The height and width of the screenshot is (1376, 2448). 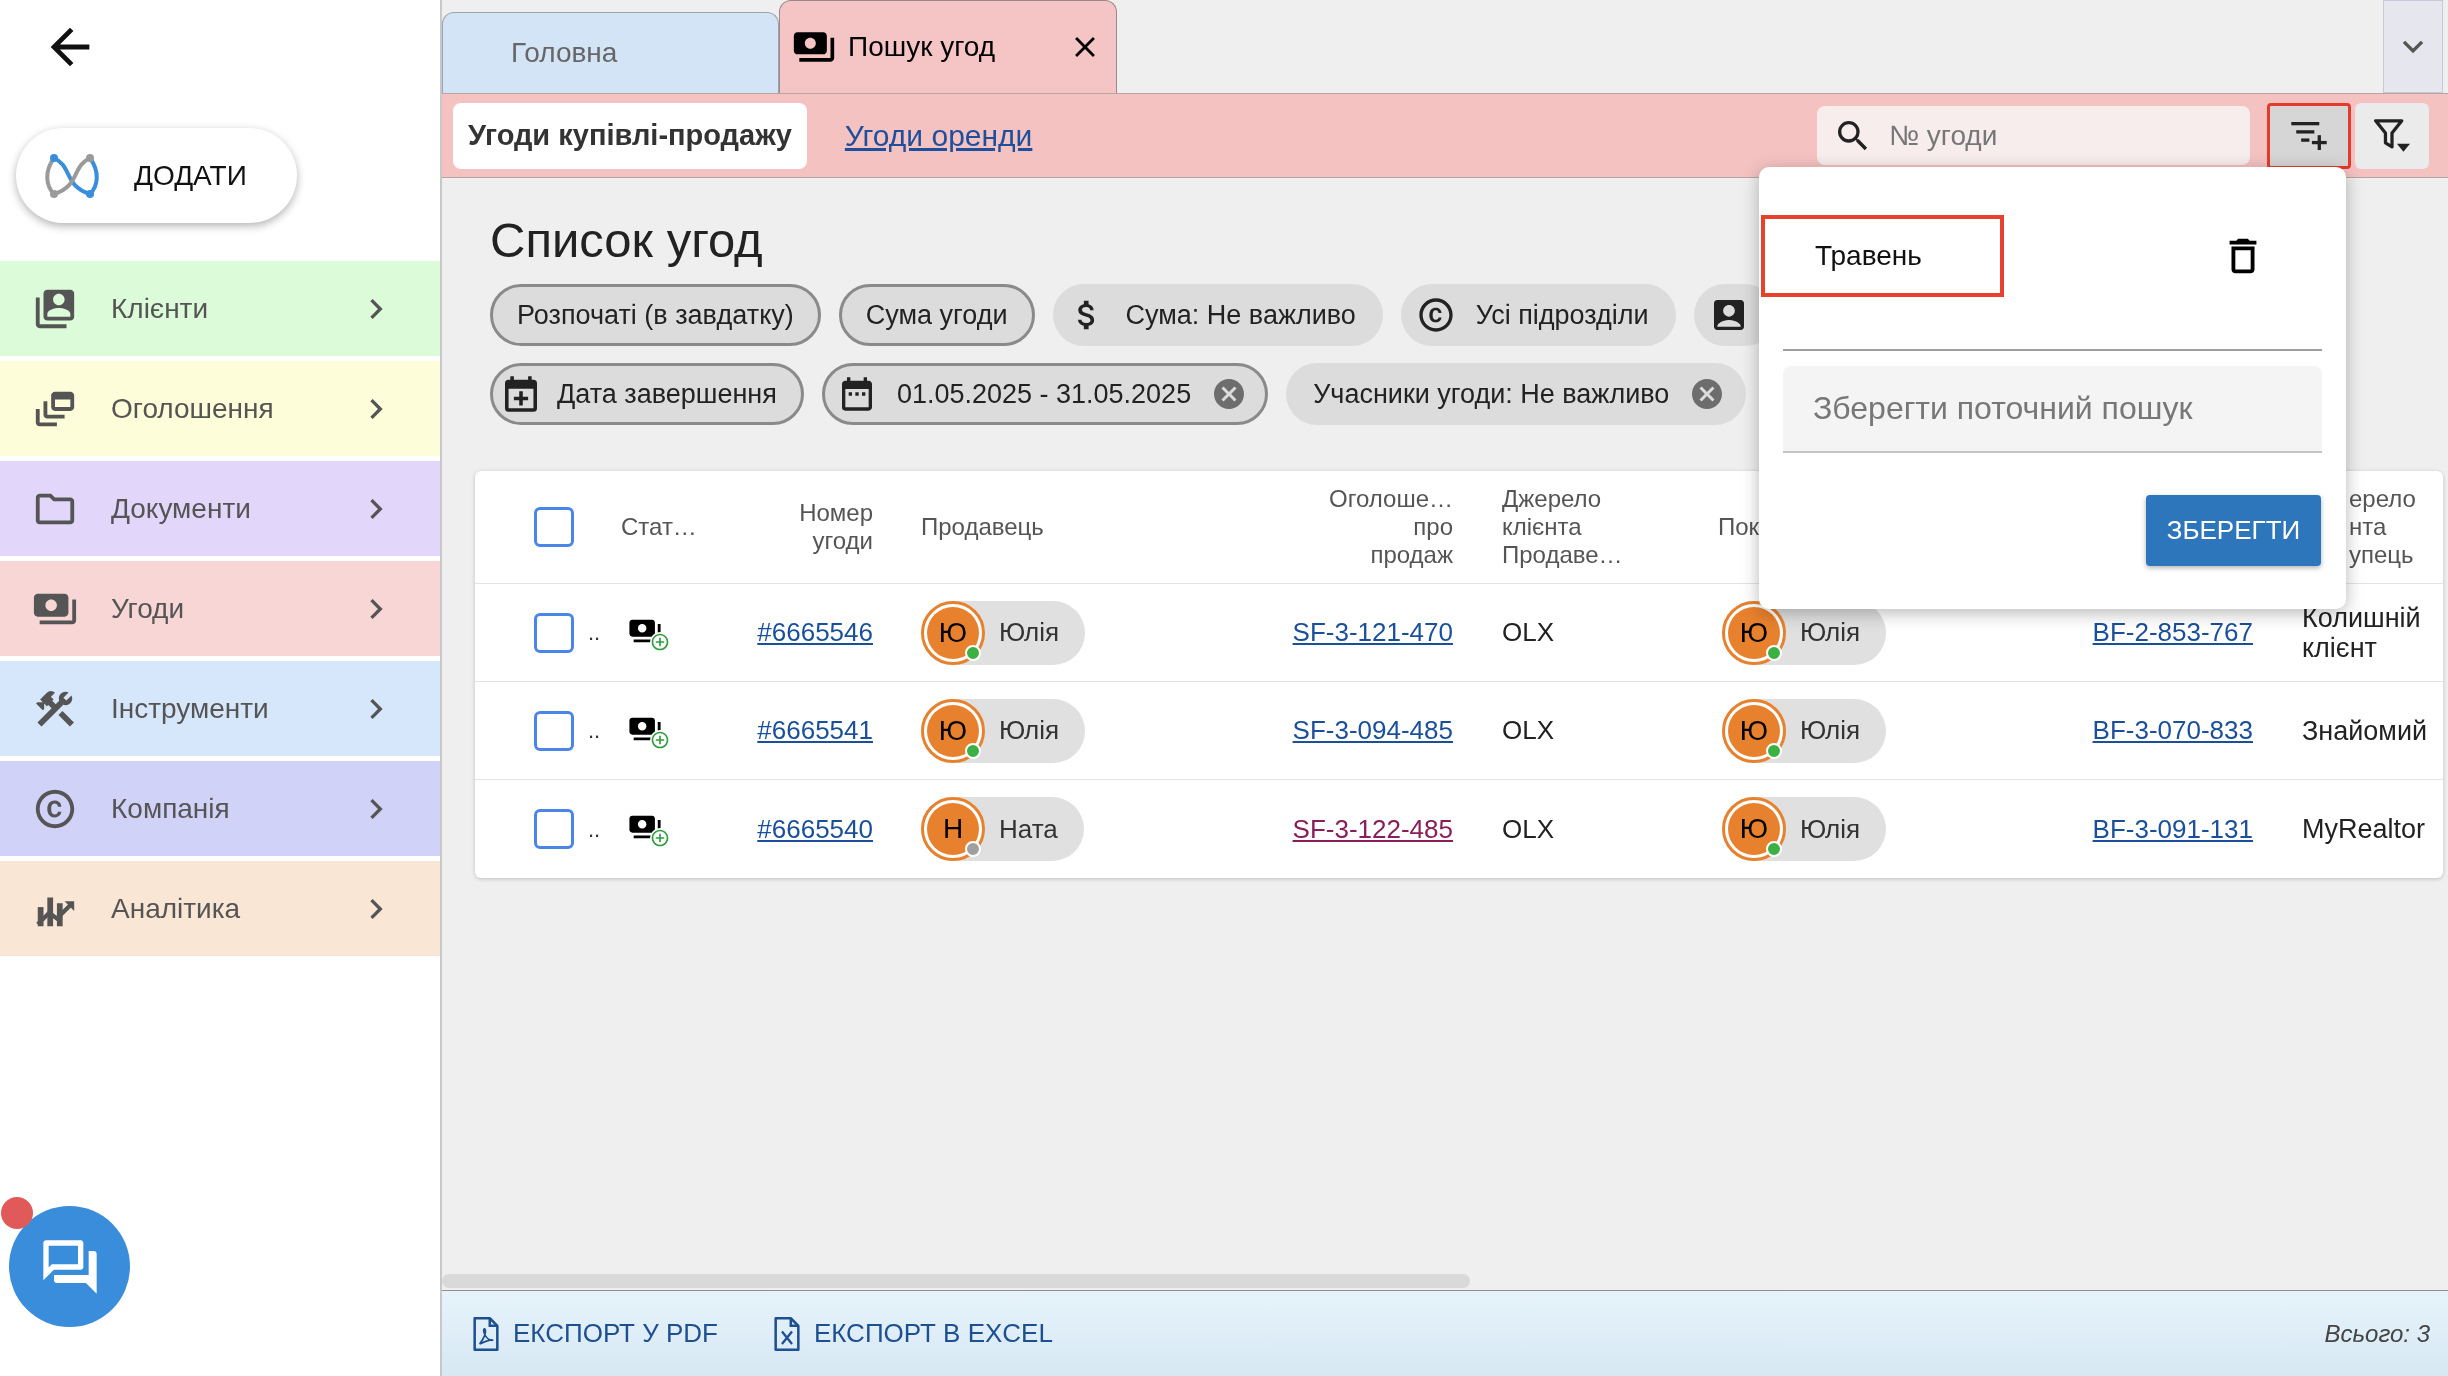 What do you see at coordinates (2172, 829) in the screenshot?
I see `record-link: BF-3-091-131` at bounding box center [2172, 829].